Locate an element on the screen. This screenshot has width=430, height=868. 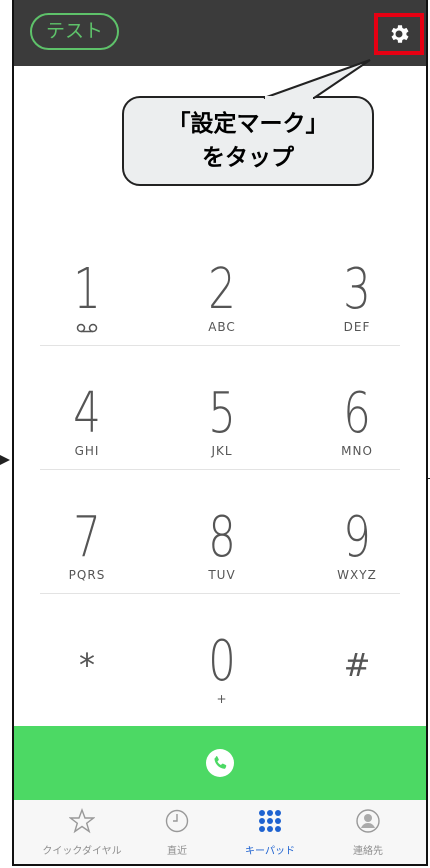
key-1: 1 is located at coordinates (87, 284).